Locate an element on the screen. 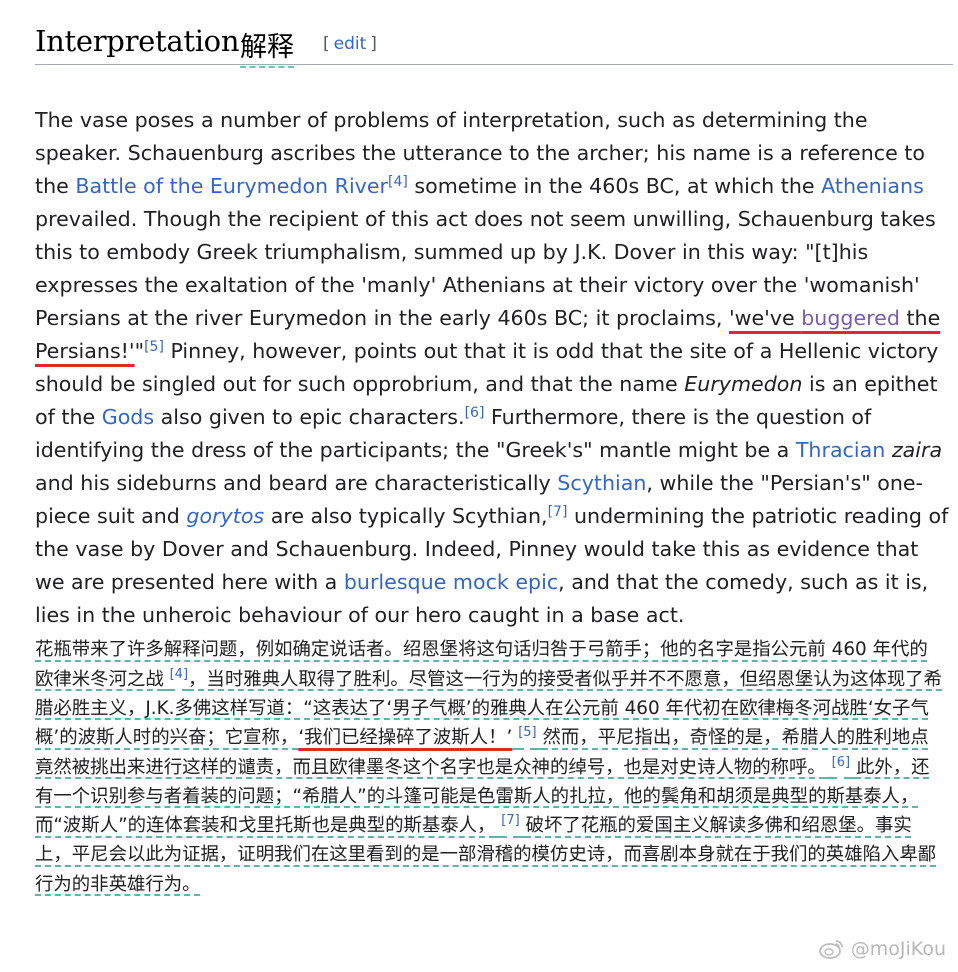 The height and width of the screenshot is (972, 958). link-gorytos: gorytos is located at coordinates (225, 516).